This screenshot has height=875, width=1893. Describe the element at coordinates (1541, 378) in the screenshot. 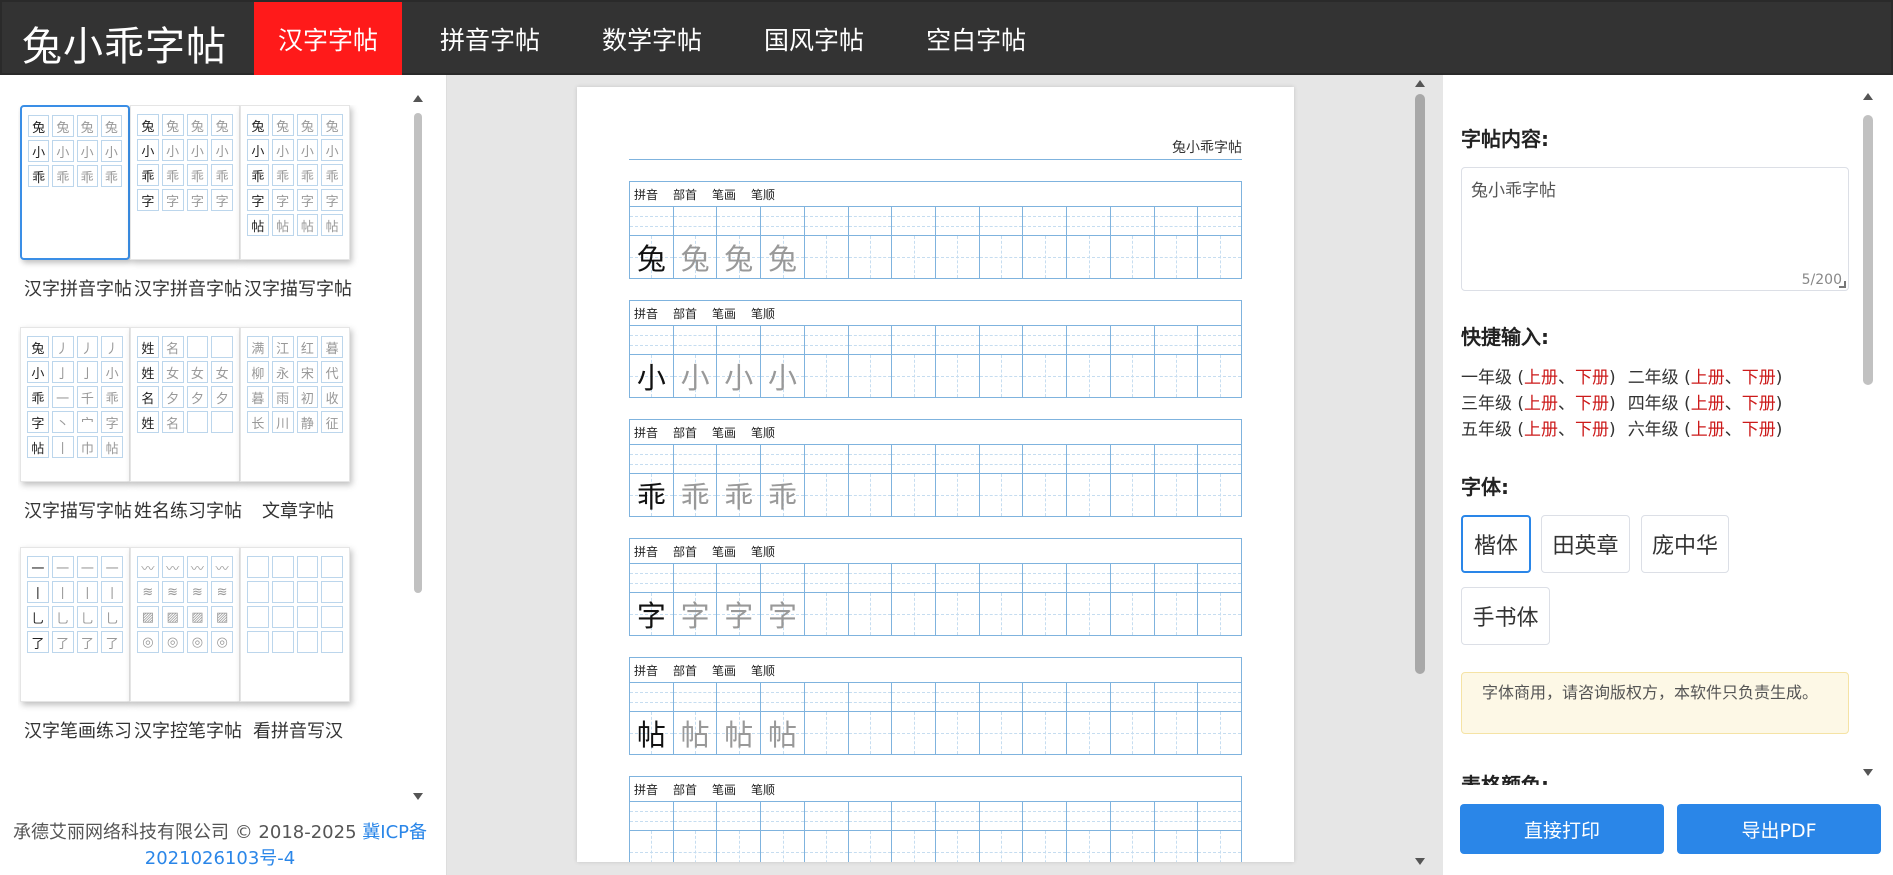

I see `grade-1-first-link: 上册` at that location.